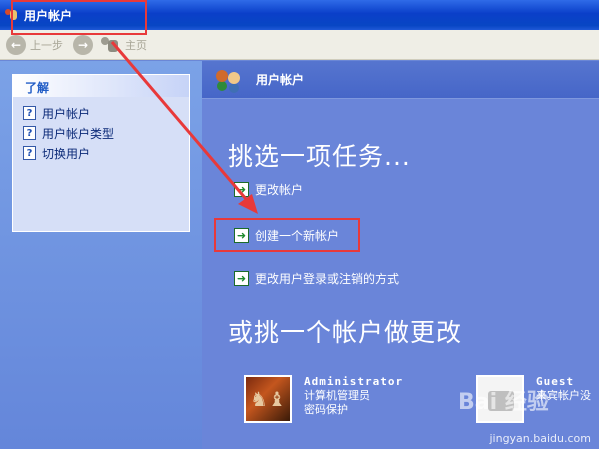 The image size is (599, 449). Describe the element at coordinates (540, 438) in the screenshot. I see `baidu-watermark-url: jingyan.baidu.com` at that location.